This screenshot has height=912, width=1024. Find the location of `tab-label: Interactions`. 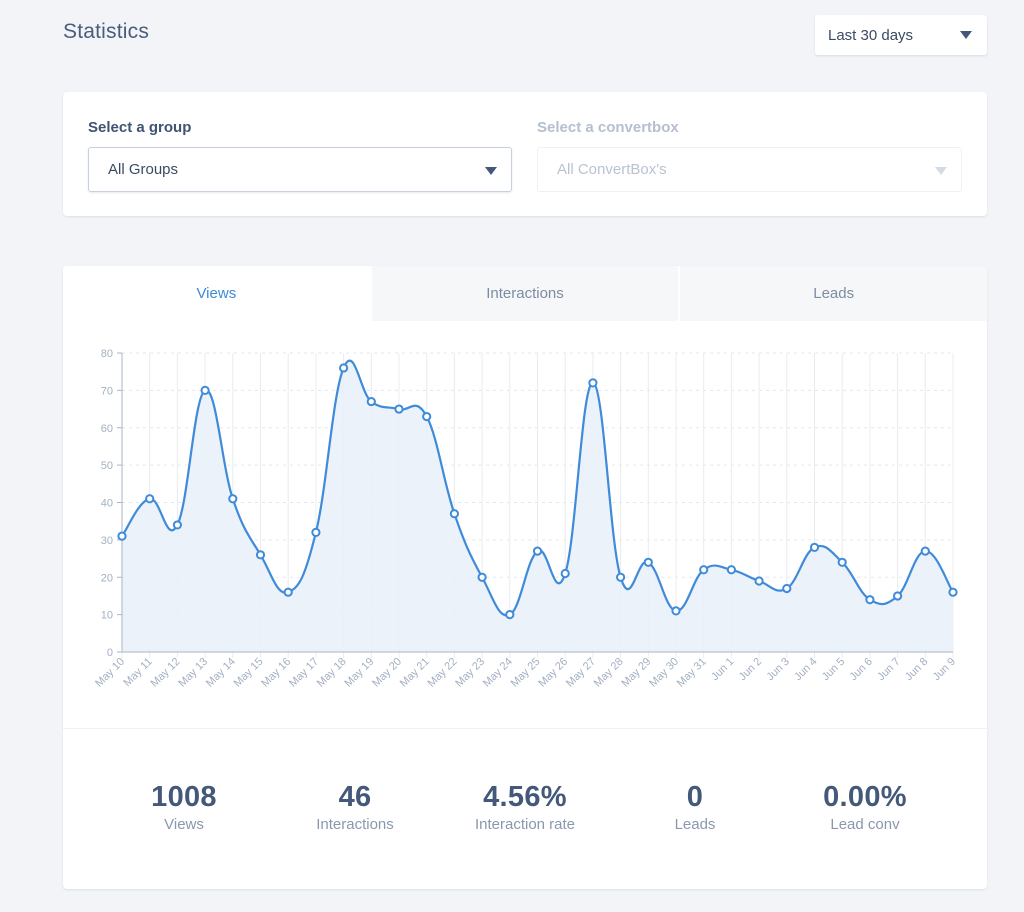

tab-label: Interactions is located at coordinates (525, 293).